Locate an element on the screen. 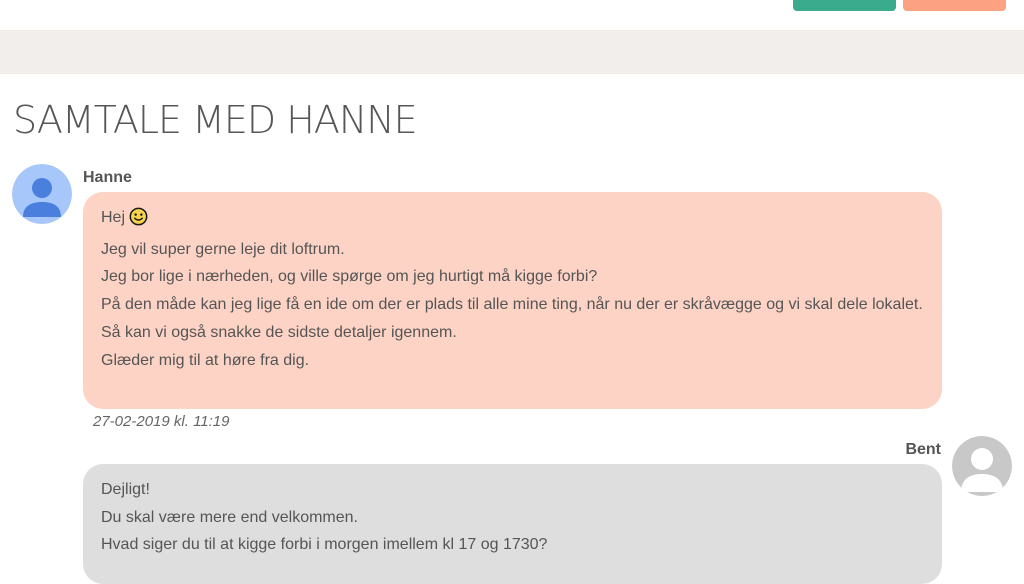  message-line: Glæder mig til at høre fra dig. is located at coordinates (205, 360).